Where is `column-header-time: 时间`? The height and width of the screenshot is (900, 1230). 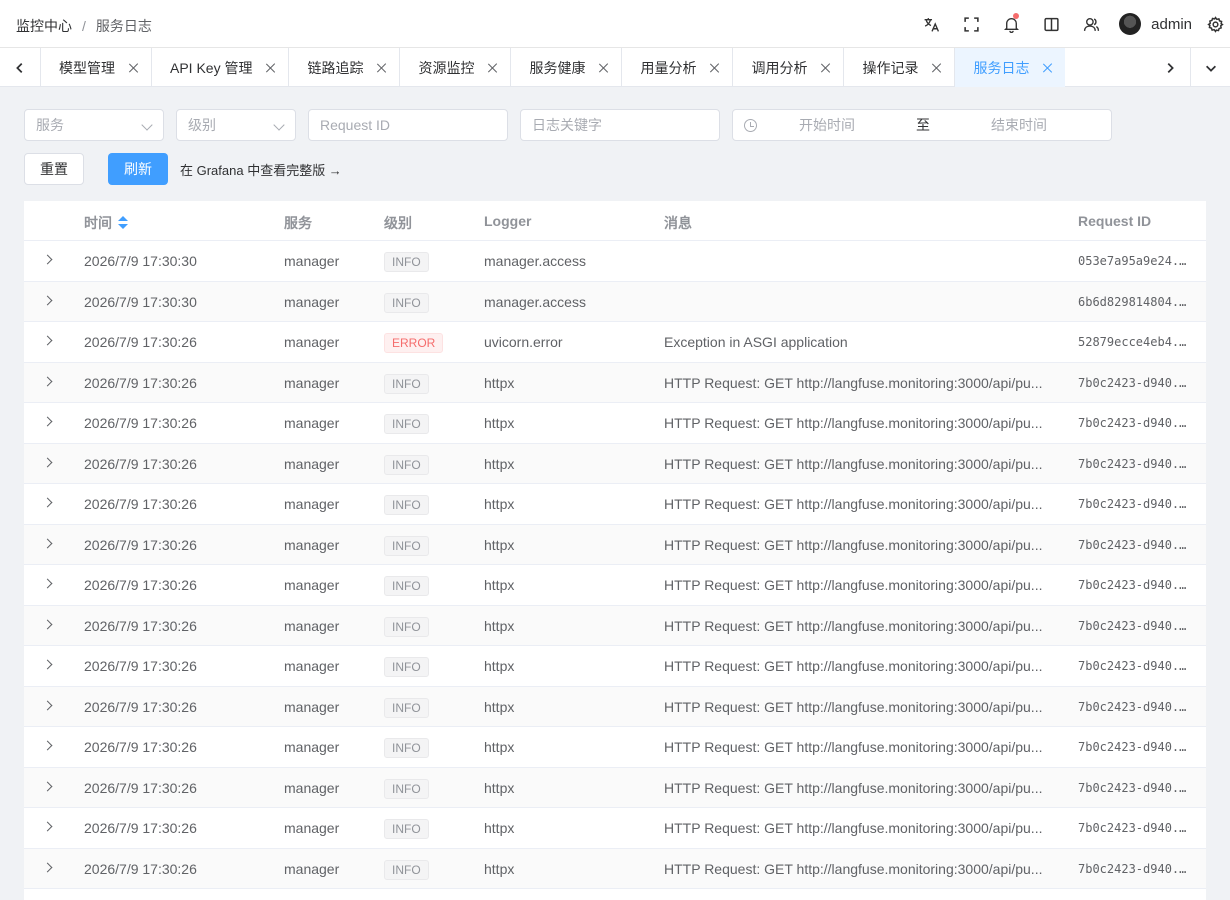
column-header-time: 时间 is located at coordinates (106, 223).